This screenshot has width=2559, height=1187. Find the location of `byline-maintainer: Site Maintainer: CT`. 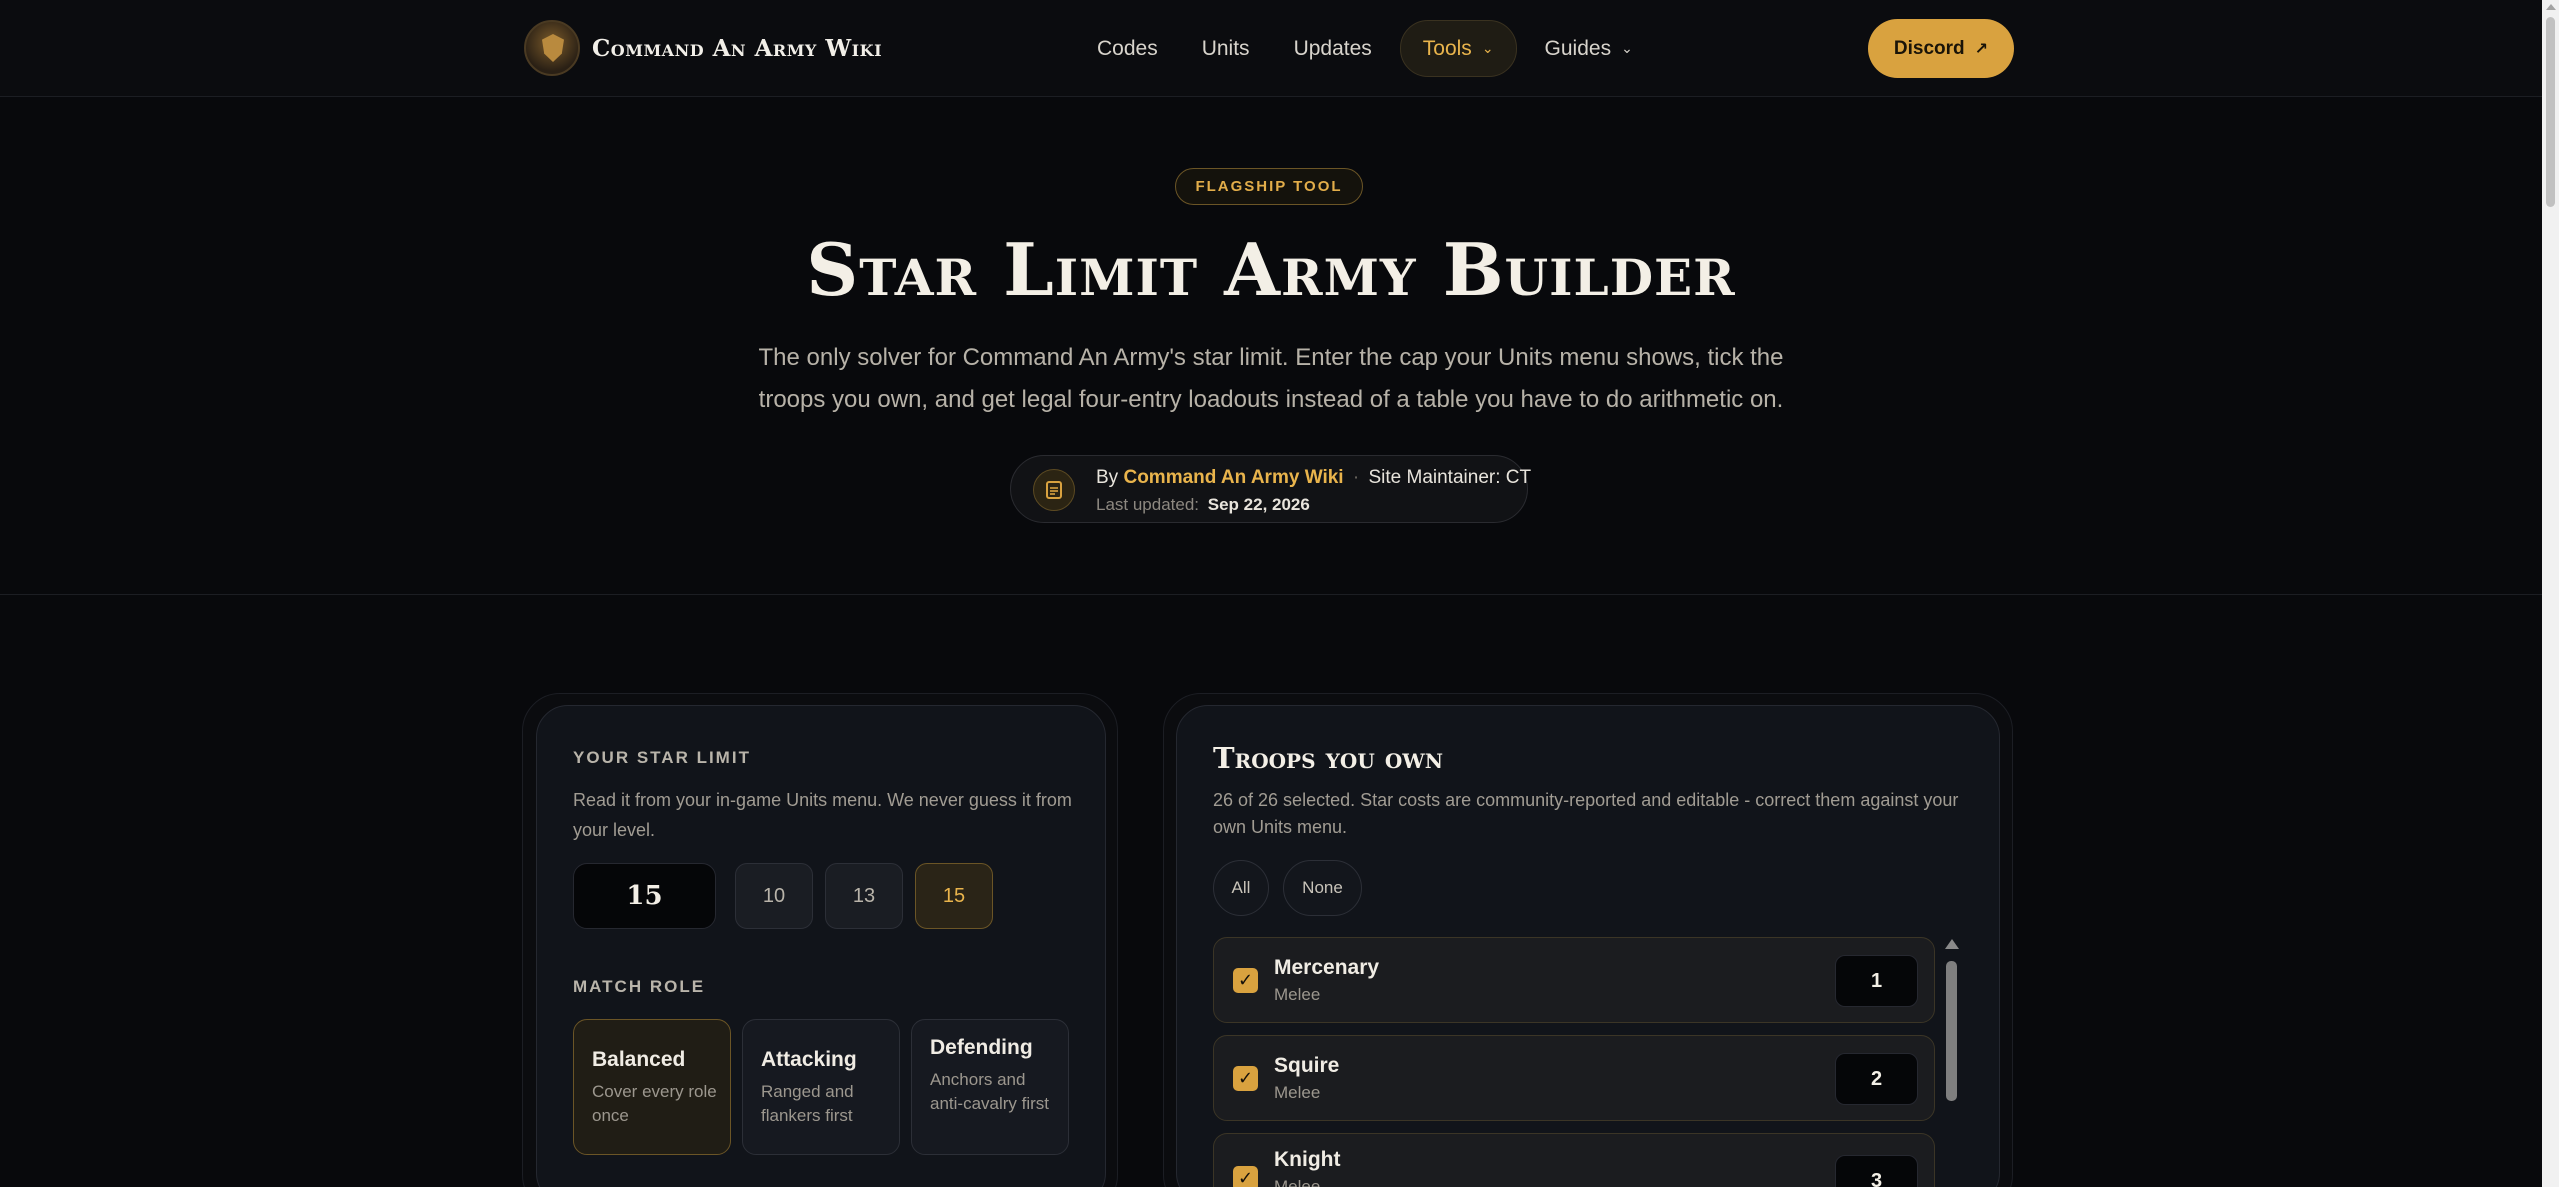

byline-maintainer: Site Maintainer: CT is located at coordinates (1450, 477).